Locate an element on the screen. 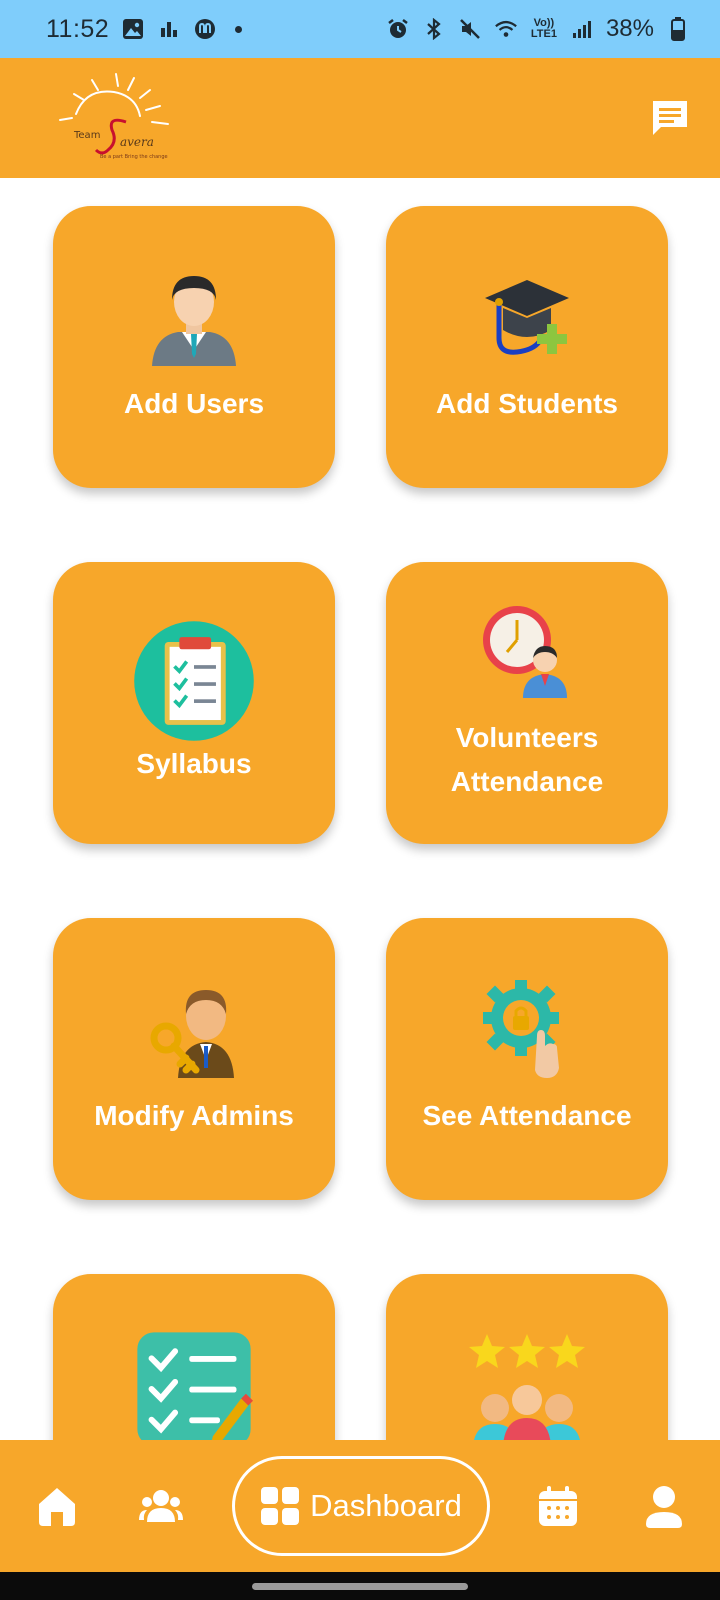  app-icon is located at coordinates (205, 29).